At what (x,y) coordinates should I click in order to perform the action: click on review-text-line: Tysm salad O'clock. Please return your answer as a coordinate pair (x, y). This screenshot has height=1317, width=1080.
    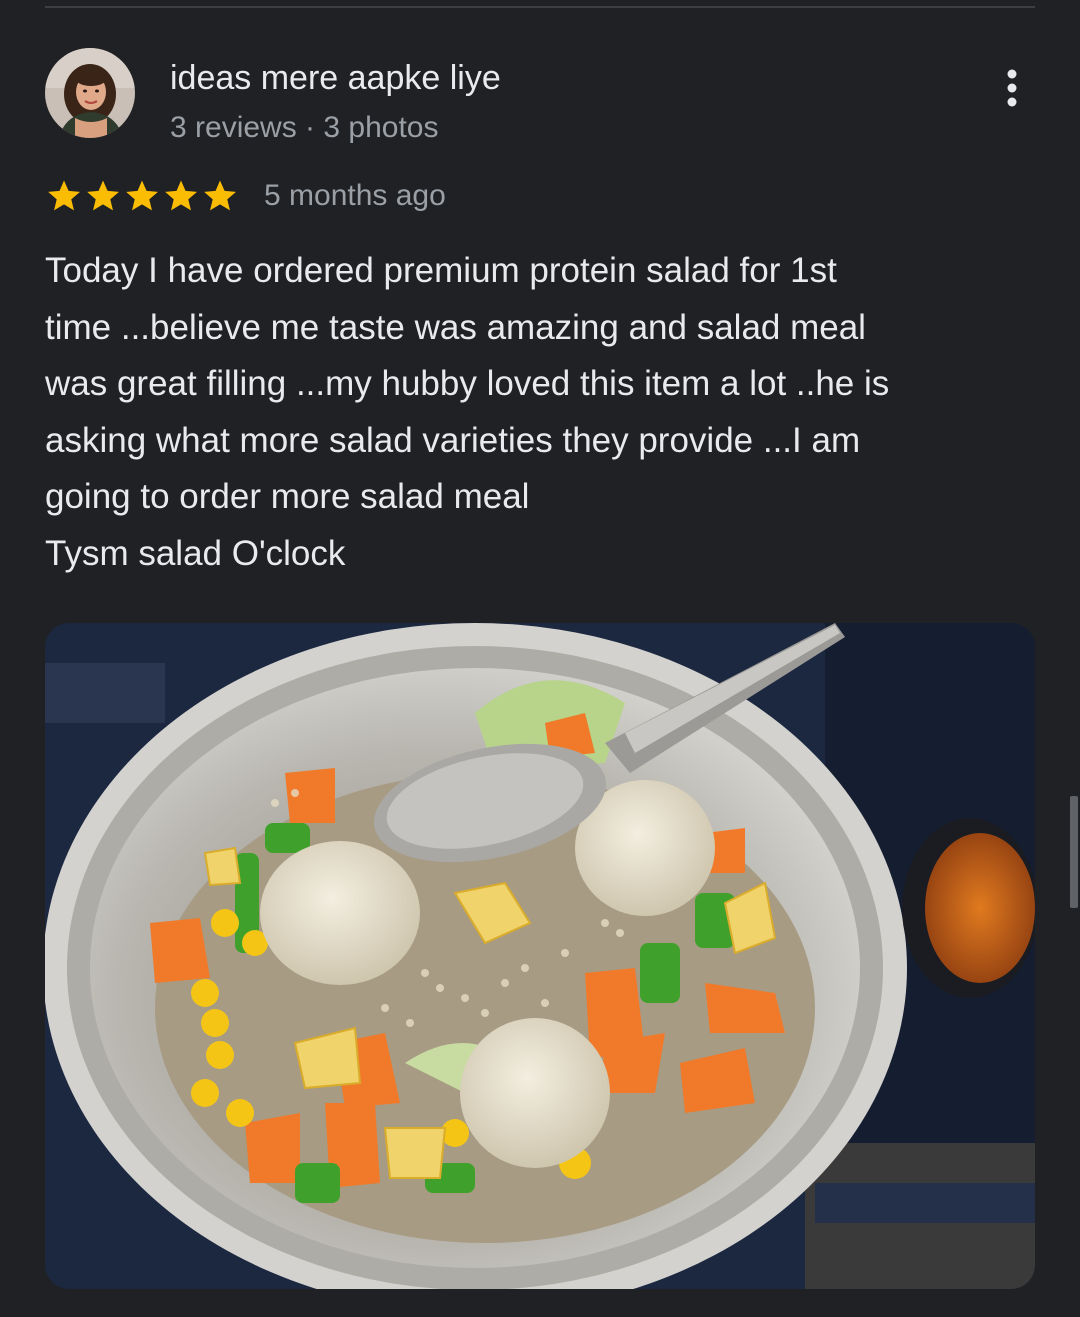
    Looking at the image, I should click on (195, 553).